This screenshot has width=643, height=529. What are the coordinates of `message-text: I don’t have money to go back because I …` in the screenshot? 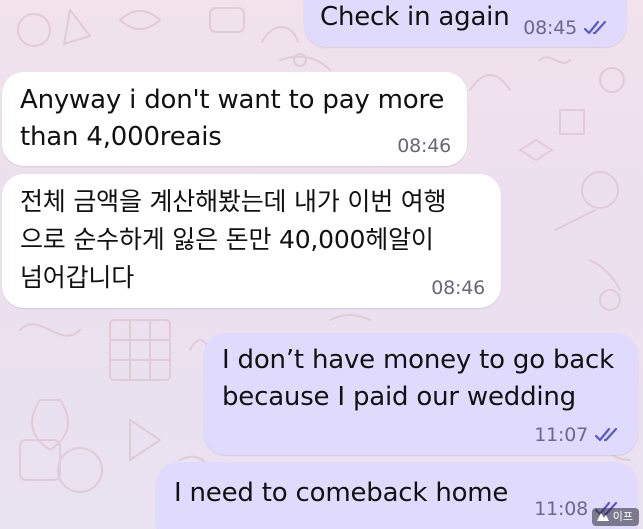 It's located at (418, 379).